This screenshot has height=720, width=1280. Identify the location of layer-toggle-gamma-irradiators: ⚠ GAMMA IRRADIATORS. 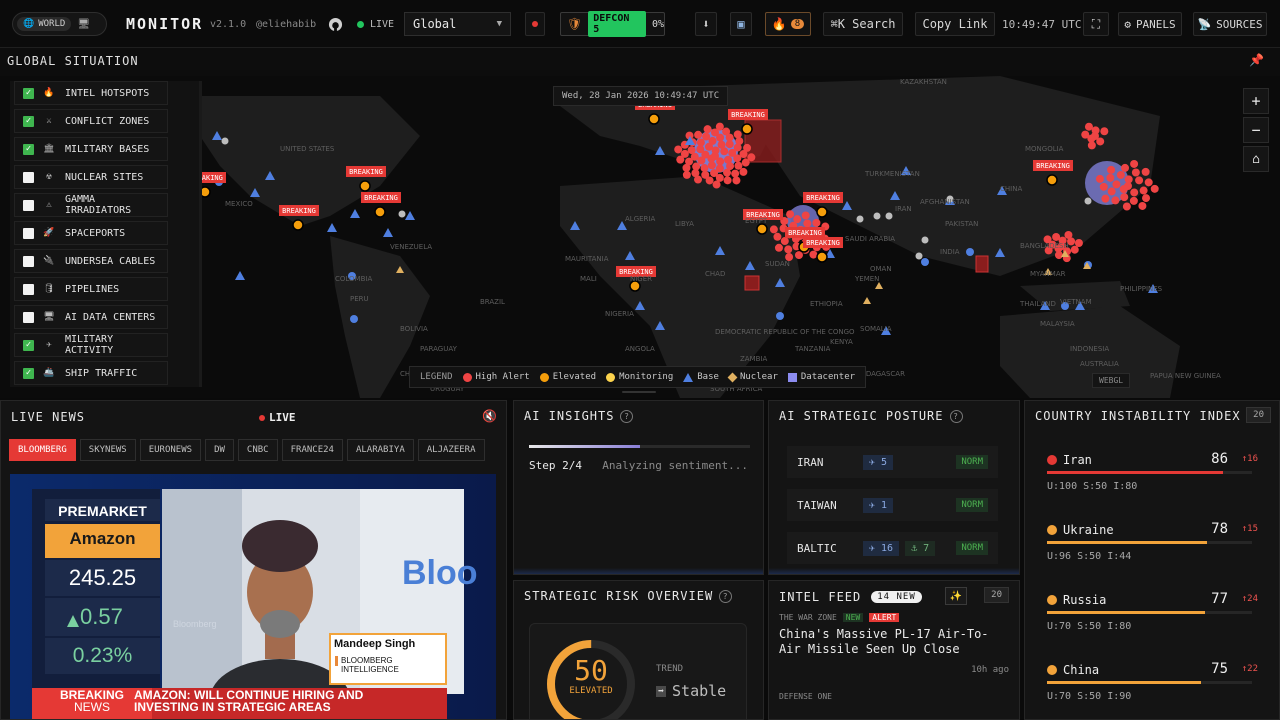
(91, 205).